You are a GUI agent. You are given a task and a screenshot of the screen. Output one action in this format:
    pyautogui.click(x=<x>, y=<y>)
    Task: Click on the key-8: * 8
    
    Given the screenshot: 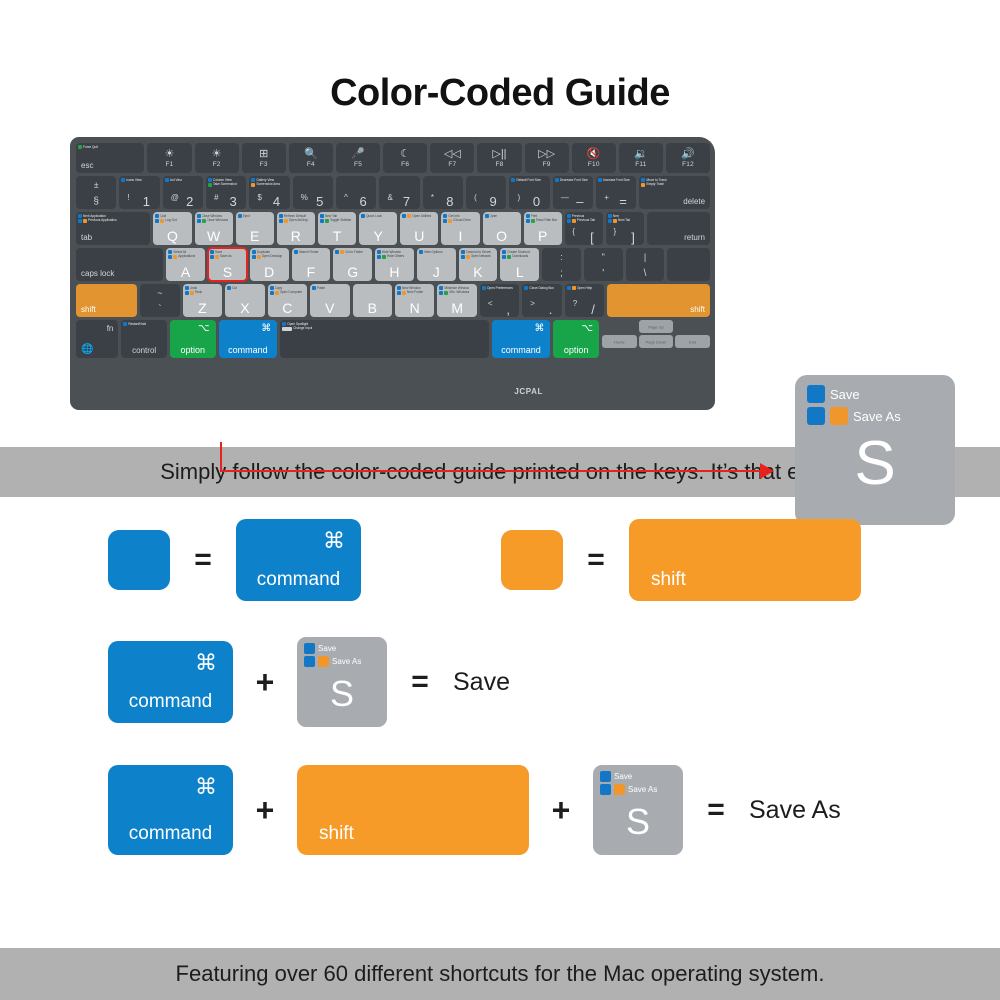 What is the action you would take?
    pyautogui.click(x=443, y=192)
    